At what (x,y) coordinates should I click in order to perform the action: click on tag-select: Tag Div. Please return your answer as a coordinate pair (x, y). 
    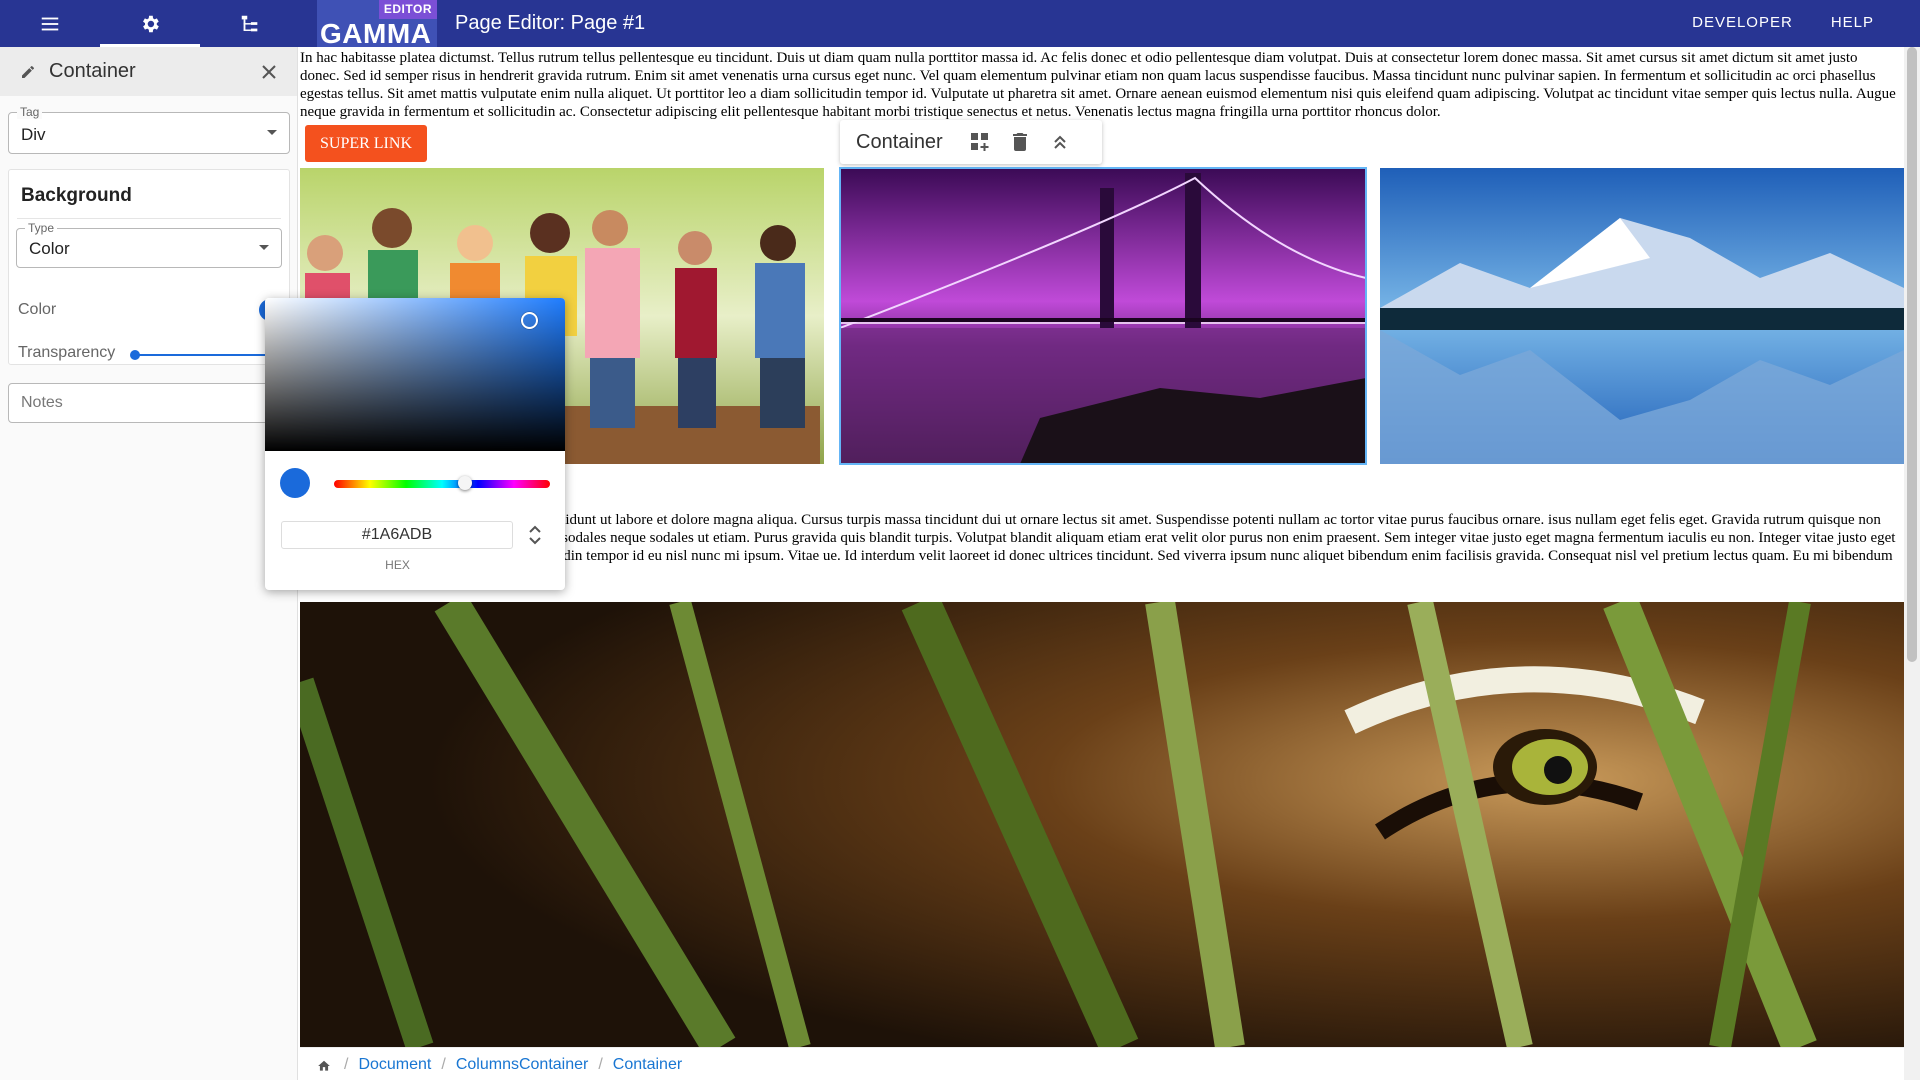
    Looking at the image, I should click on (149, 129).